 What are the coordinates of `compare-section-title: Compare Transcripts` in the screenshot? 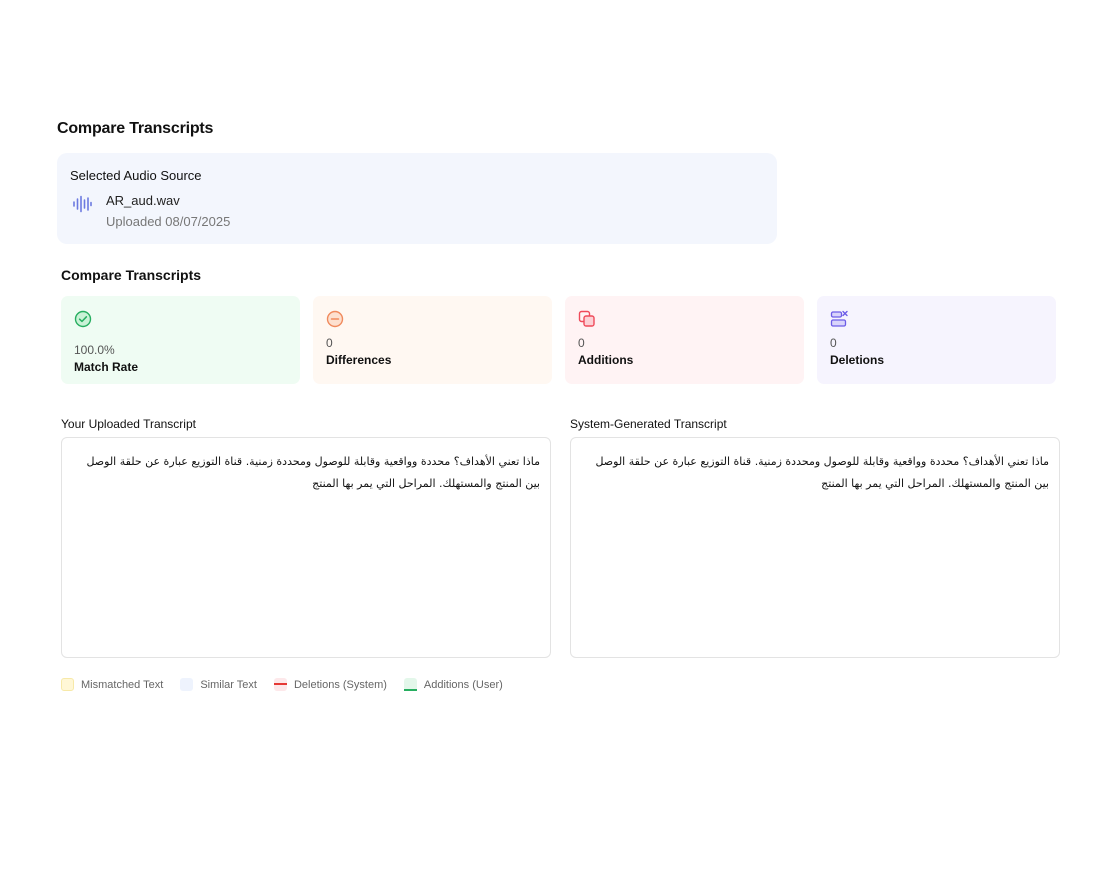 It's located at (131, 275).